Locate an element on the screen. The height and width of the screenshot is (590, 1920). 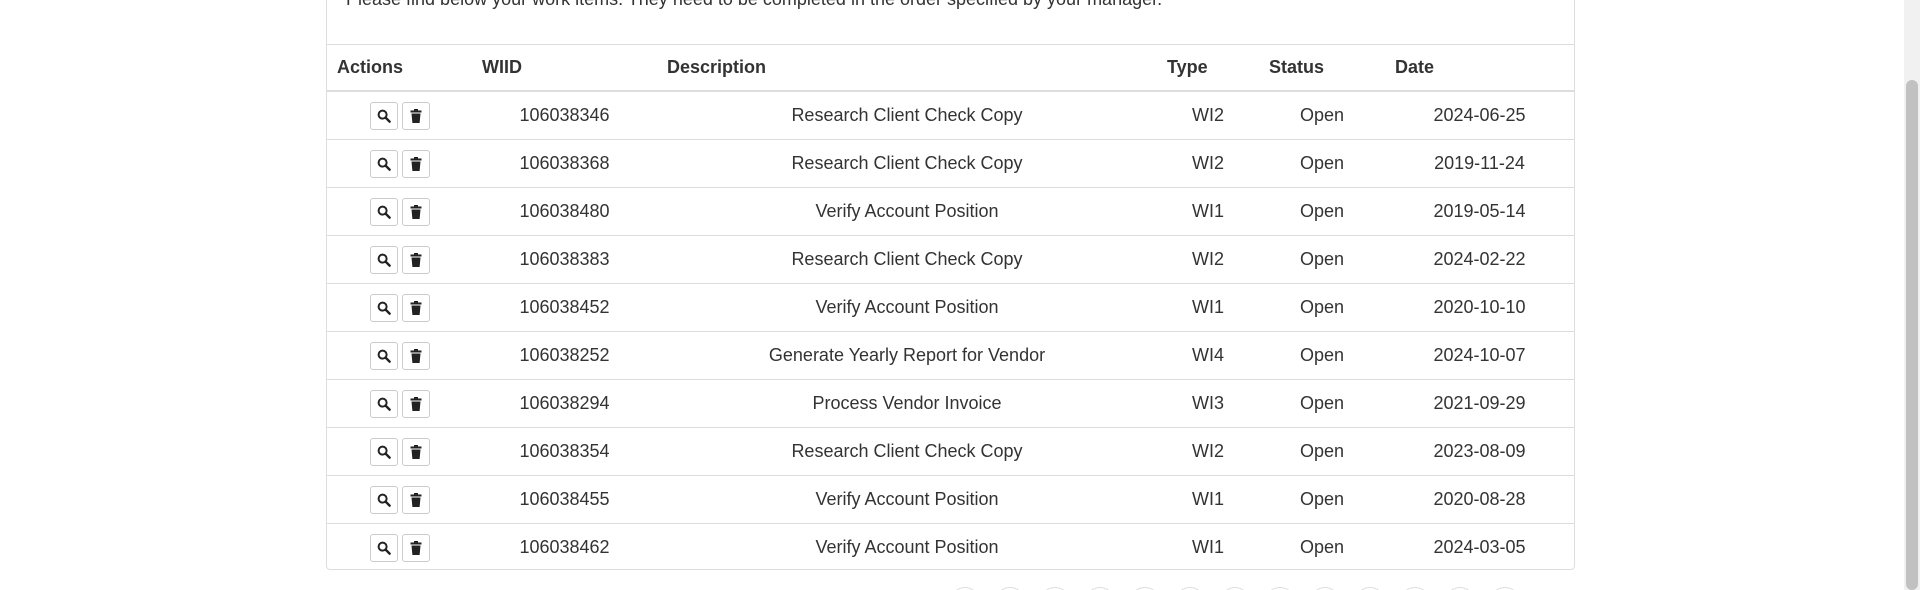
wiid-cell: 106038480 is located at coordinates (564, 211).